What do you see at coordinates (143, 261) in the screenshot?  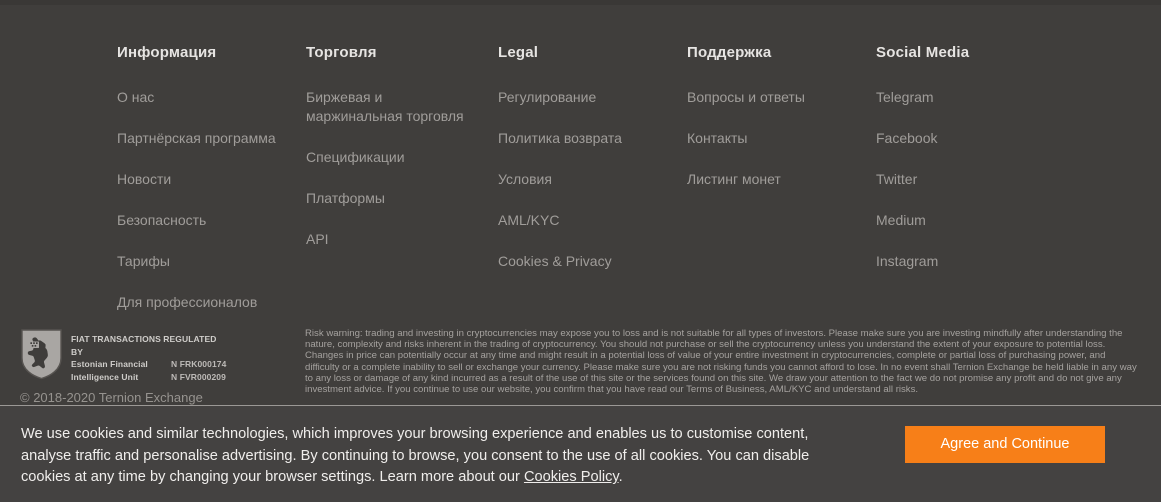 I see `footer-link-tariffs: Тарифы` at bounding box center [143, 261].